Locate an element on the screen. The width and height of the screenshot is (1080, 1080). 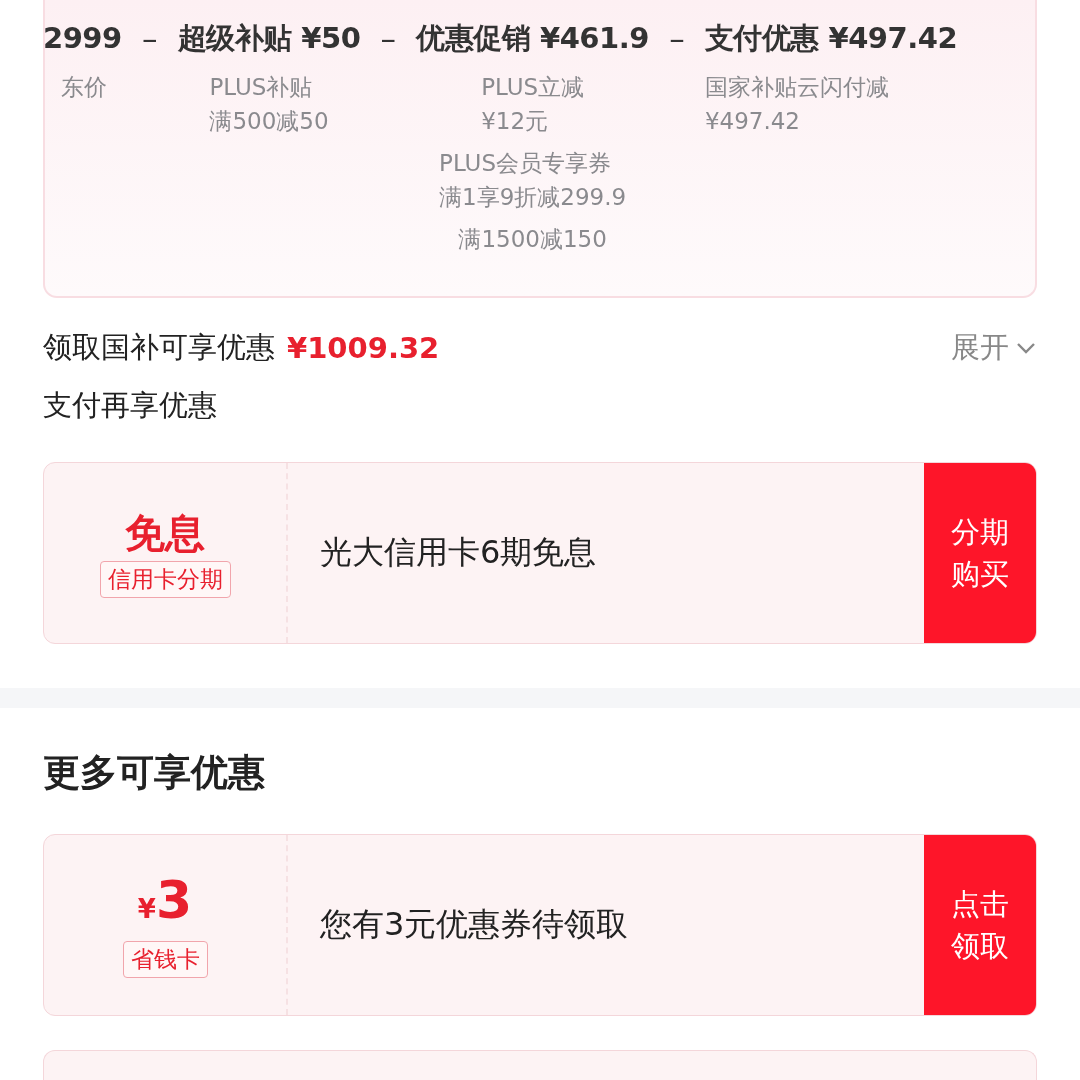
price-item: 2999 is located at coordinates (83, 38).